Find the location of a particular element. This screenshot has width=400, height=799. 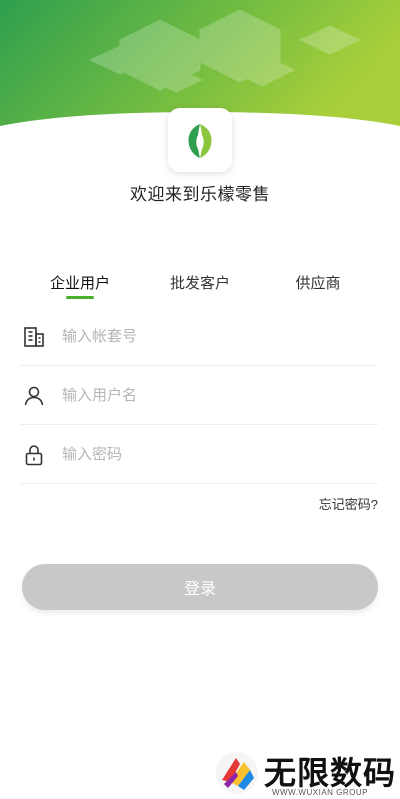

building-icon is located at coordinates (34, 337).